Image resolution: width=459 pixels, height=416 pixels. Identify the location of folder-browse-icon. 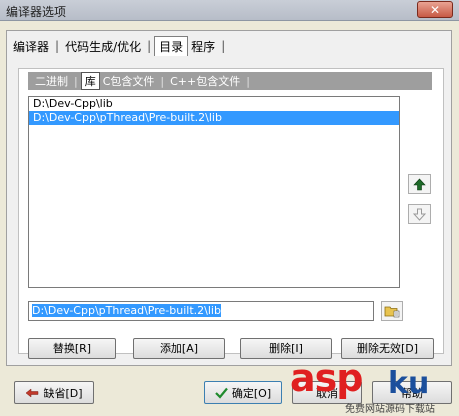
(392, 312).